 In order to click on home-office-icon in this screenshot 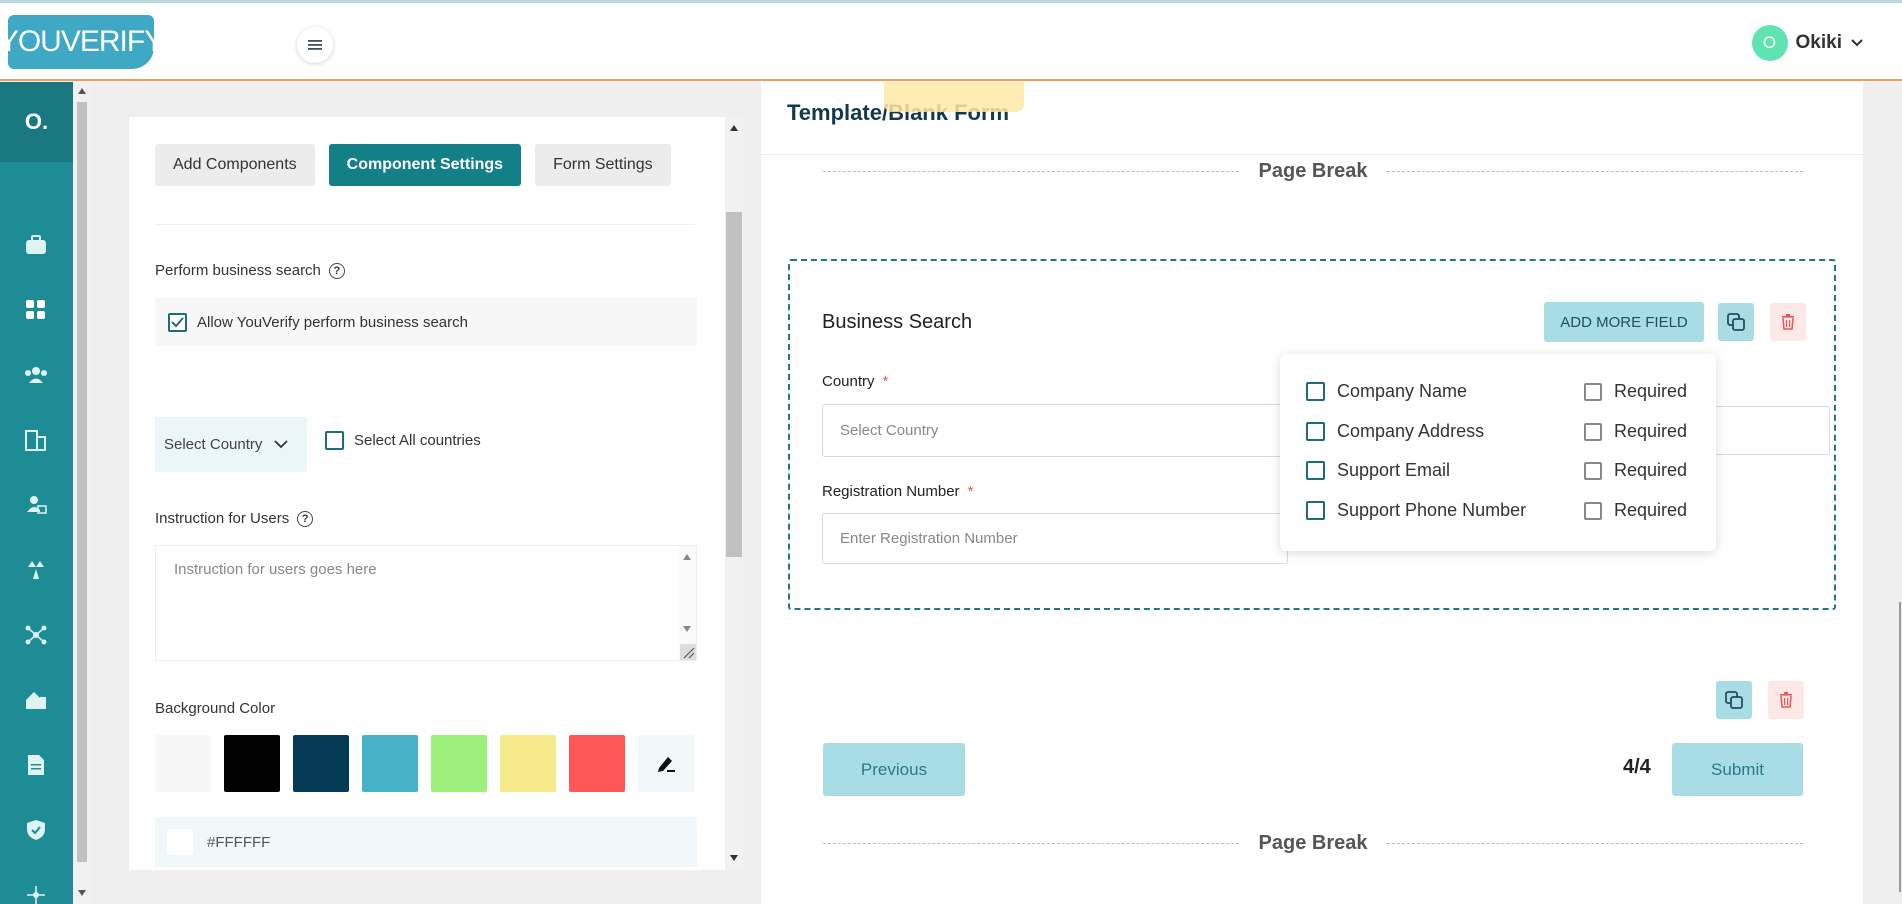, I will do `click(36, 700)`.